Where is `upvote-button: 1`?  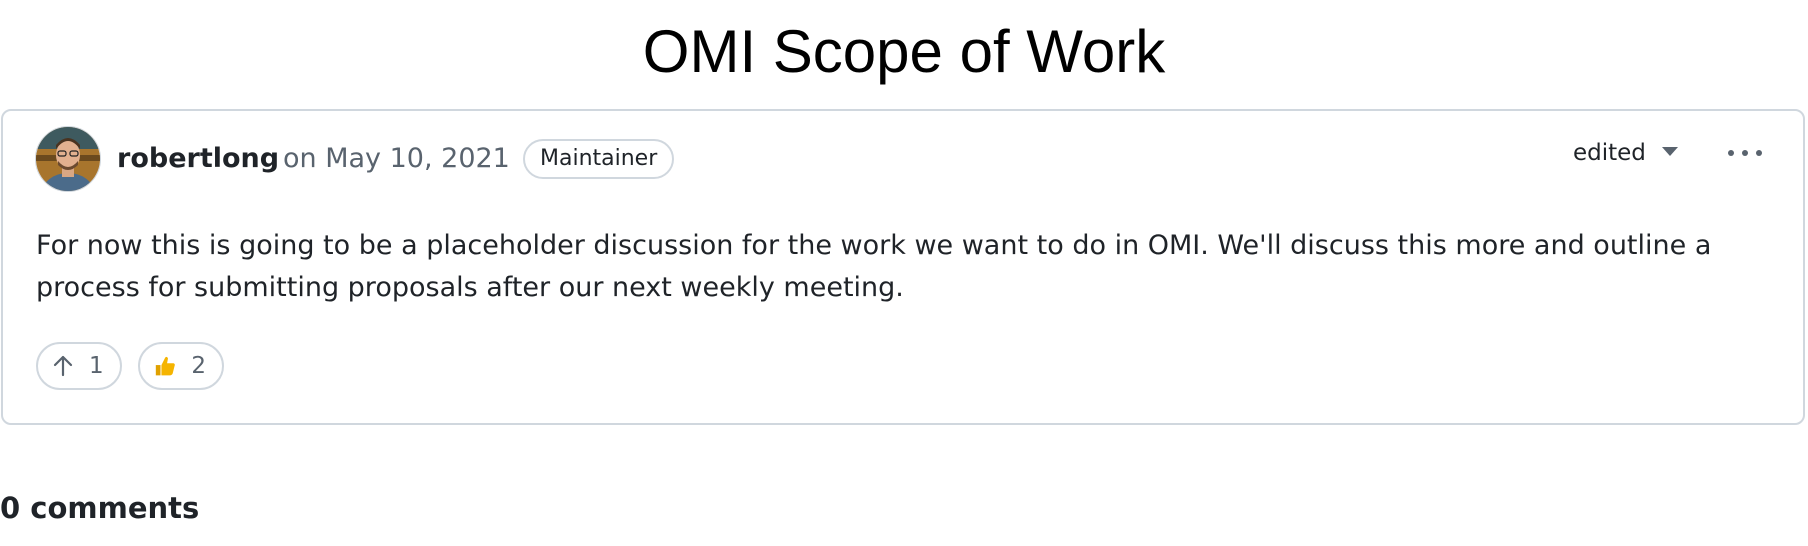 upvote-button: 1 is located at coordinates (79, 366).